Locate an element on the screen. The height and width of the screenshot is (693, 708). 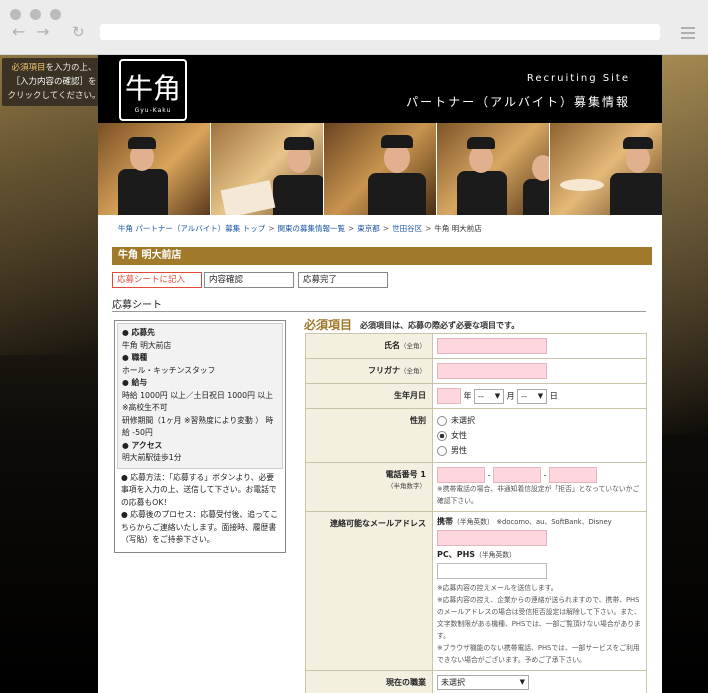
name-input is located at coordinates (492, 346).